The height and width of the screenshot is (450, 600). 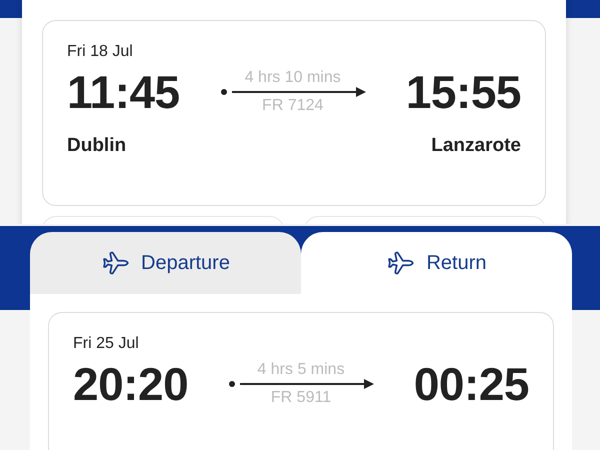 I want to click on arrival-time: 15:55, so click(x=463, y=92).